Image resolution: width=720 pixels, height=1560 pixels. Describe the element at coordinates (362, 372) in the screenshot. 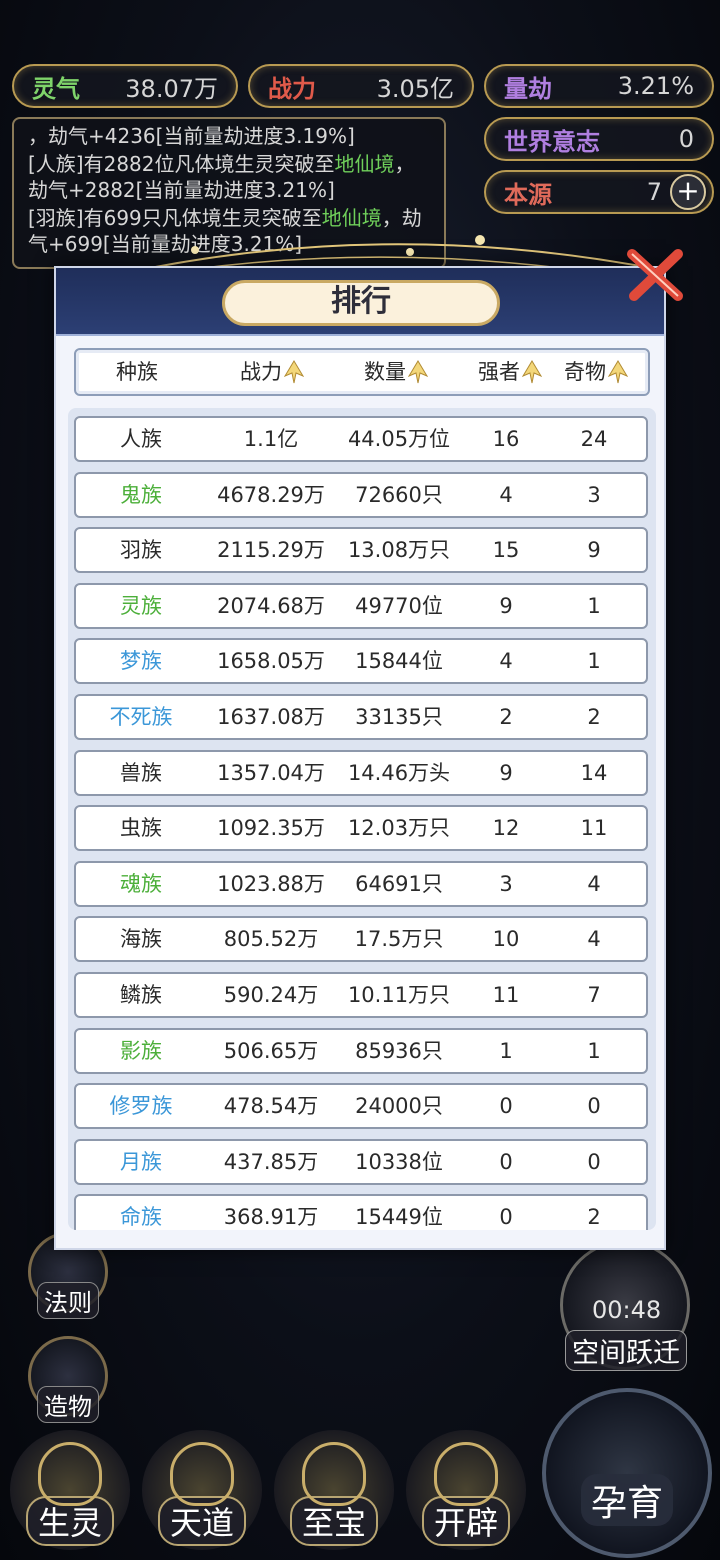

I see `table-header: 种族 战力 数量 强者 奇物` at that location.